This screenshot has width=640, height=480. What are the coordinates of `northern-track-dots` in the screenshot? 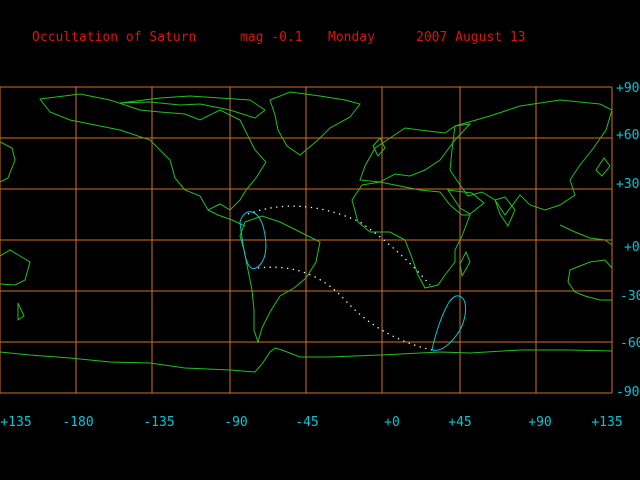 It's located at (339, 245).